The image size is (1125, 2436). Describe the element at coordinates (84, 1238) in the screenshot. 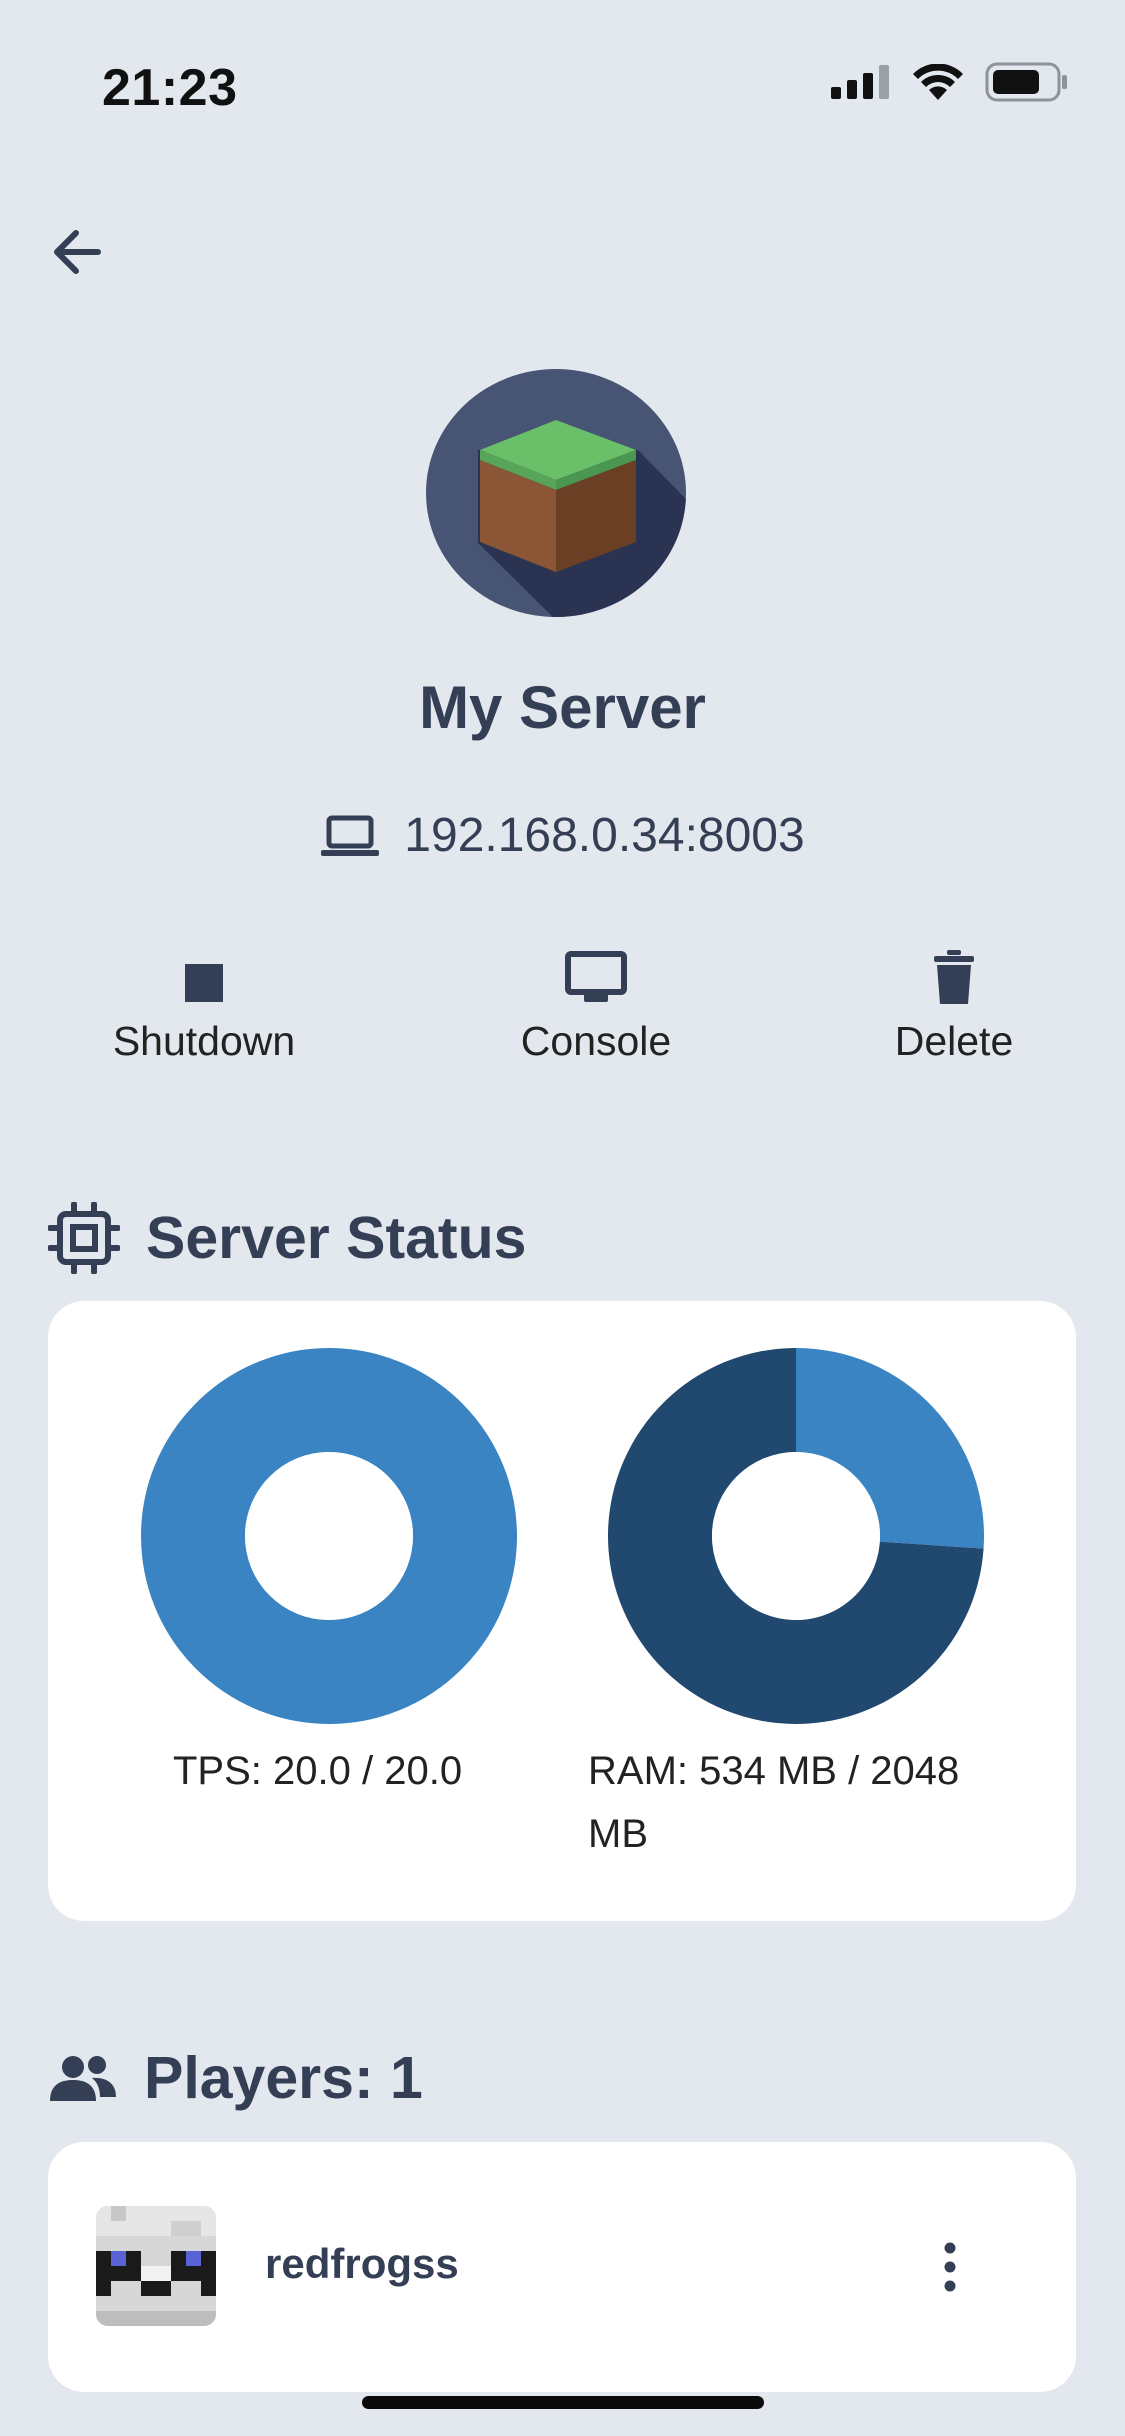

I see `cpu-chip-icon` at that location.